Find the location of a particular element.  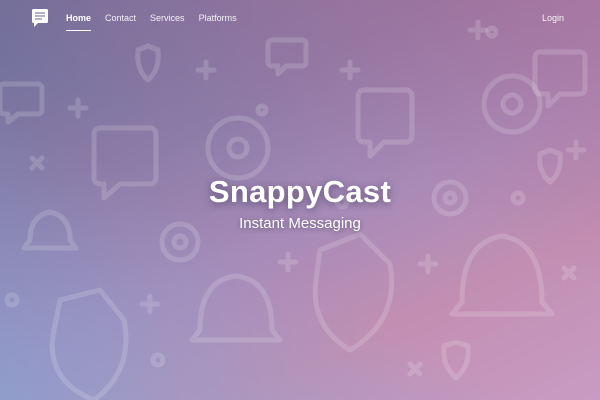

hero-title: SnappyCast is located at coordinates (300, 191).